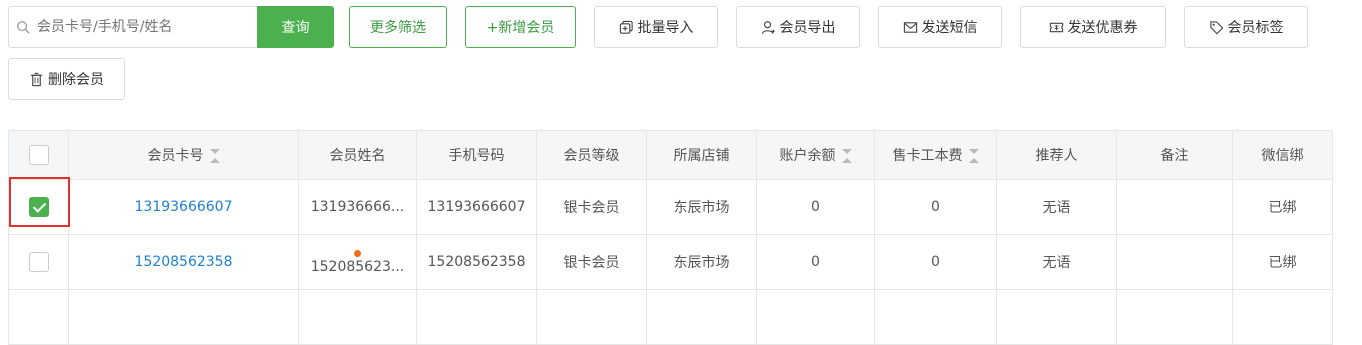 Image resolution: width=1362 pixels, height=345 pixels. Describe the element at coordinates (1102, 28) in the screenshot. I see `send-coupon-label: 发送优惠券` at that location.